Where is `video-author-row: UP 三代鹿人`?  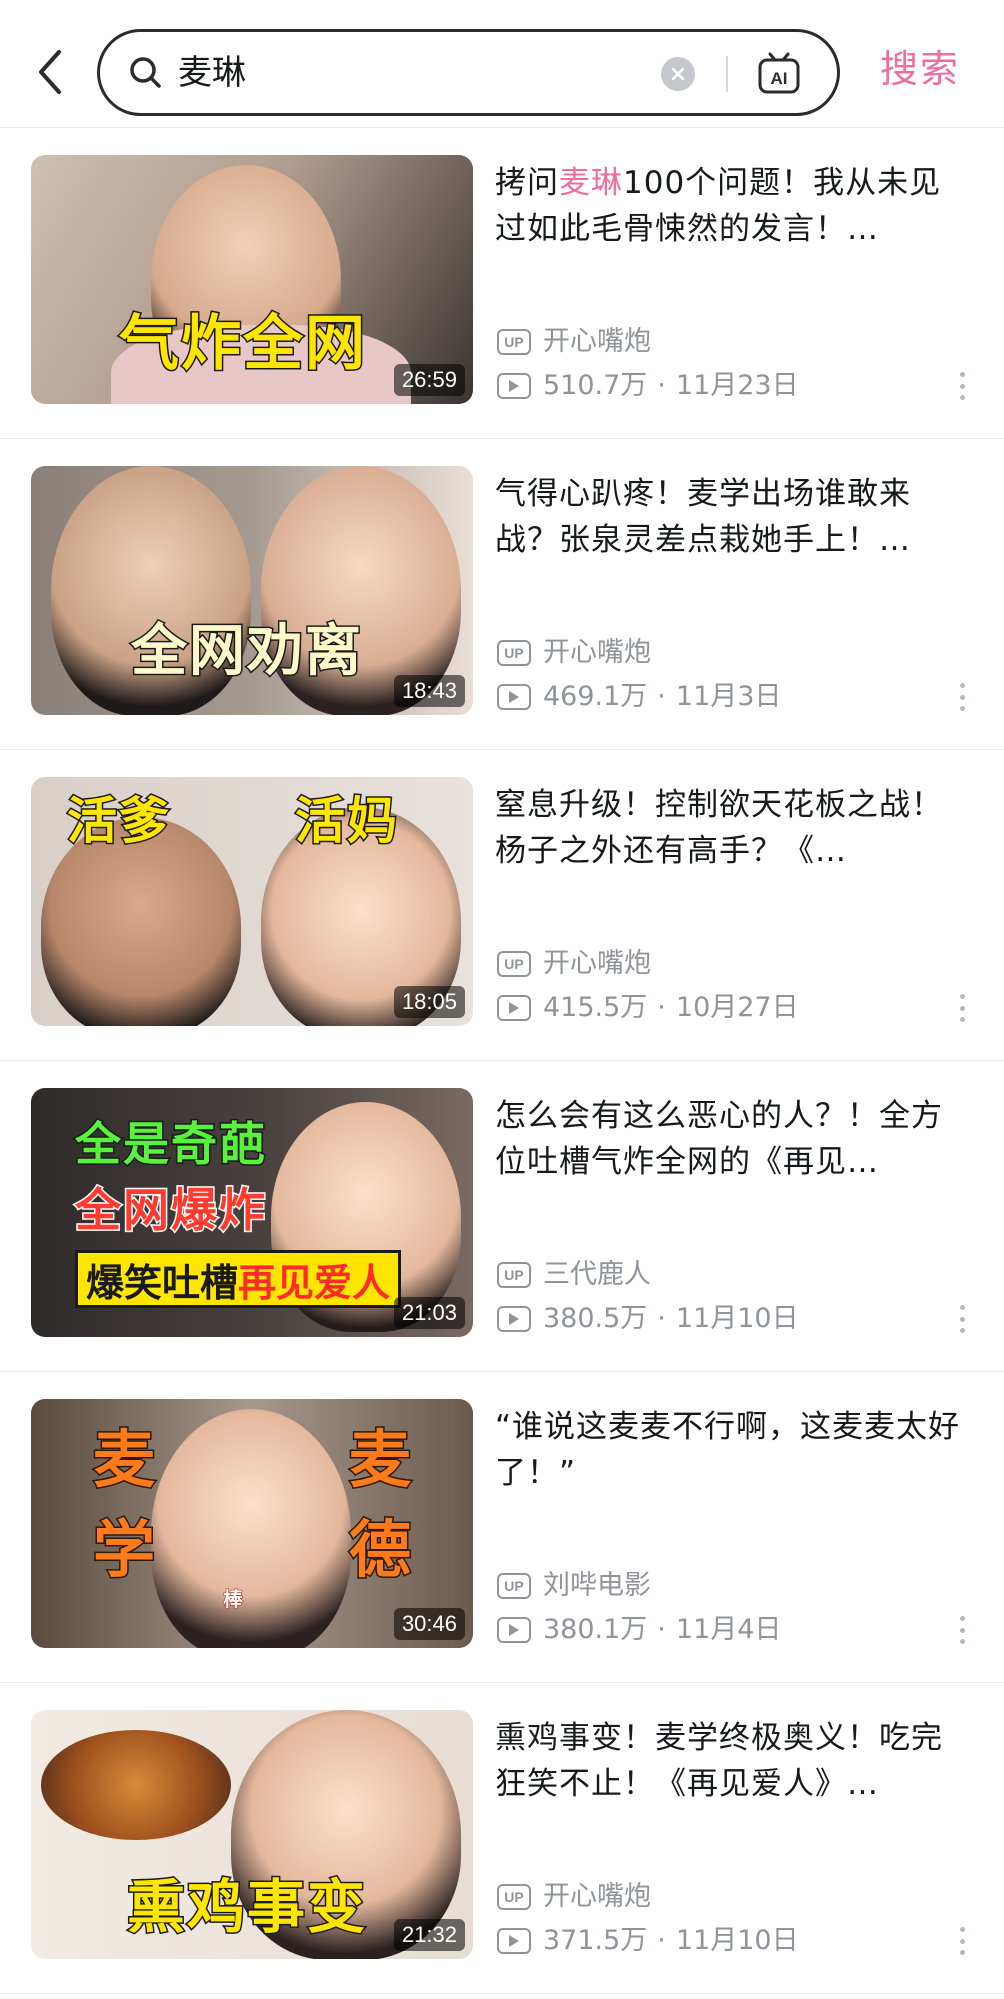 video-author-row: UP 三代鹿人 is located at coordinates (574, 1275).